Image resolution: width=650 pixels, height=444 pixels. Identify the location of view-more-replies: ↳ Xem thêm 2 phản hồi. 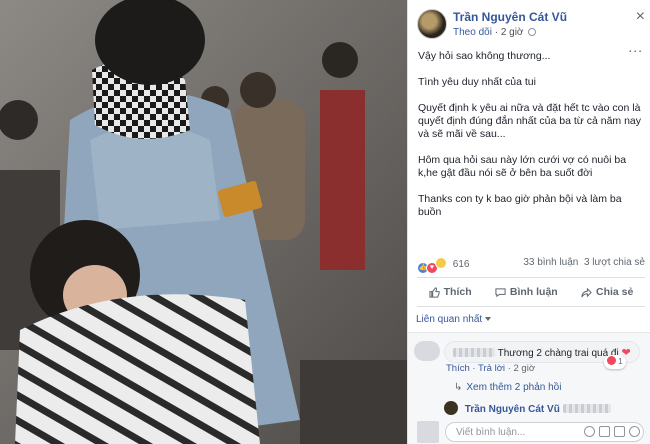
(507, 387).